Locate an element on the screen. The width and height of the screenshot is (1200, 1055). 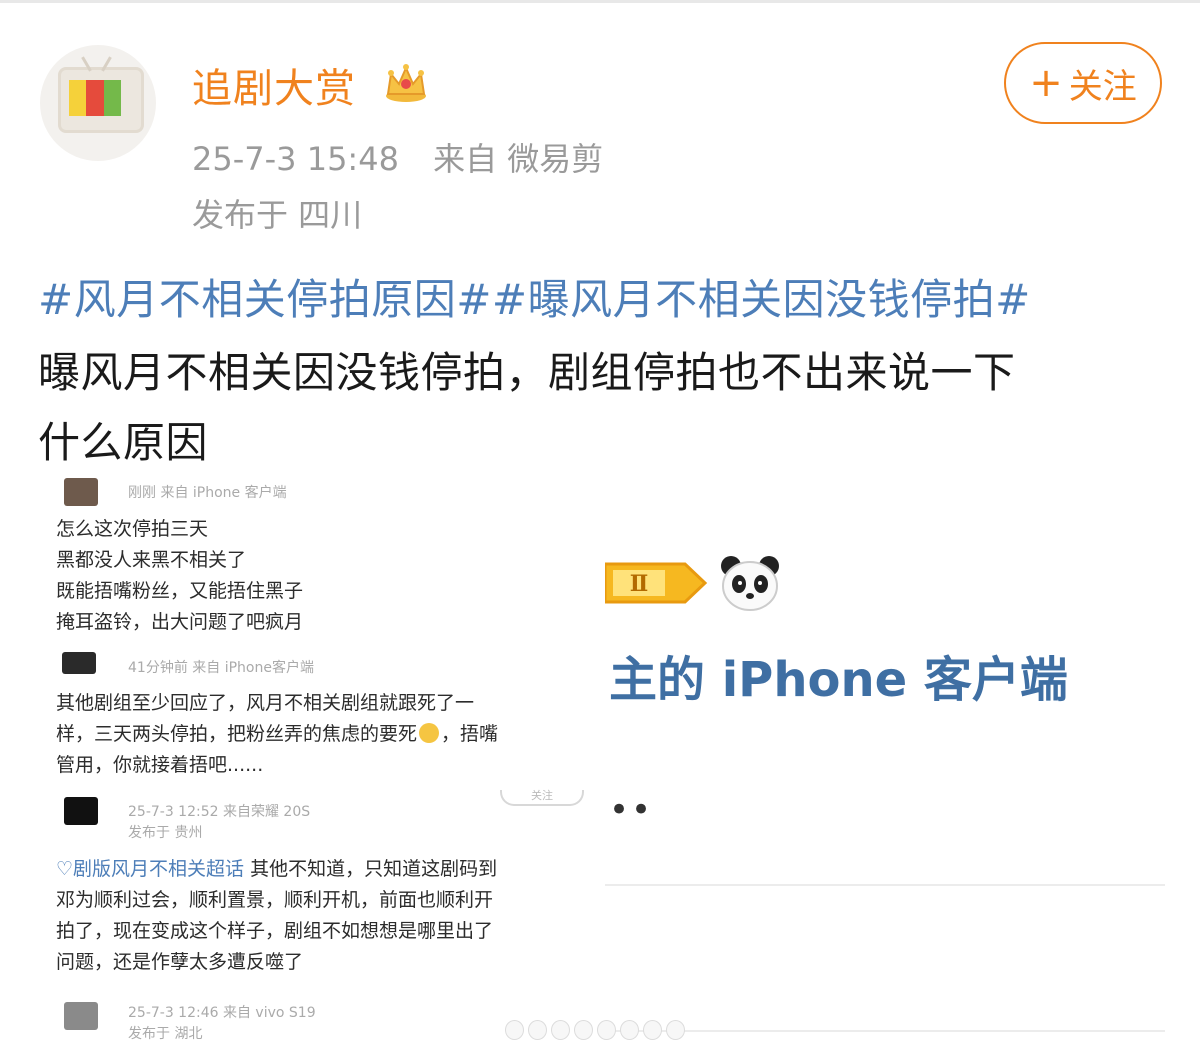
comment-meta: 25-7-3 12:46 来自 vivo S19 is located at coordinates (222, 1013).